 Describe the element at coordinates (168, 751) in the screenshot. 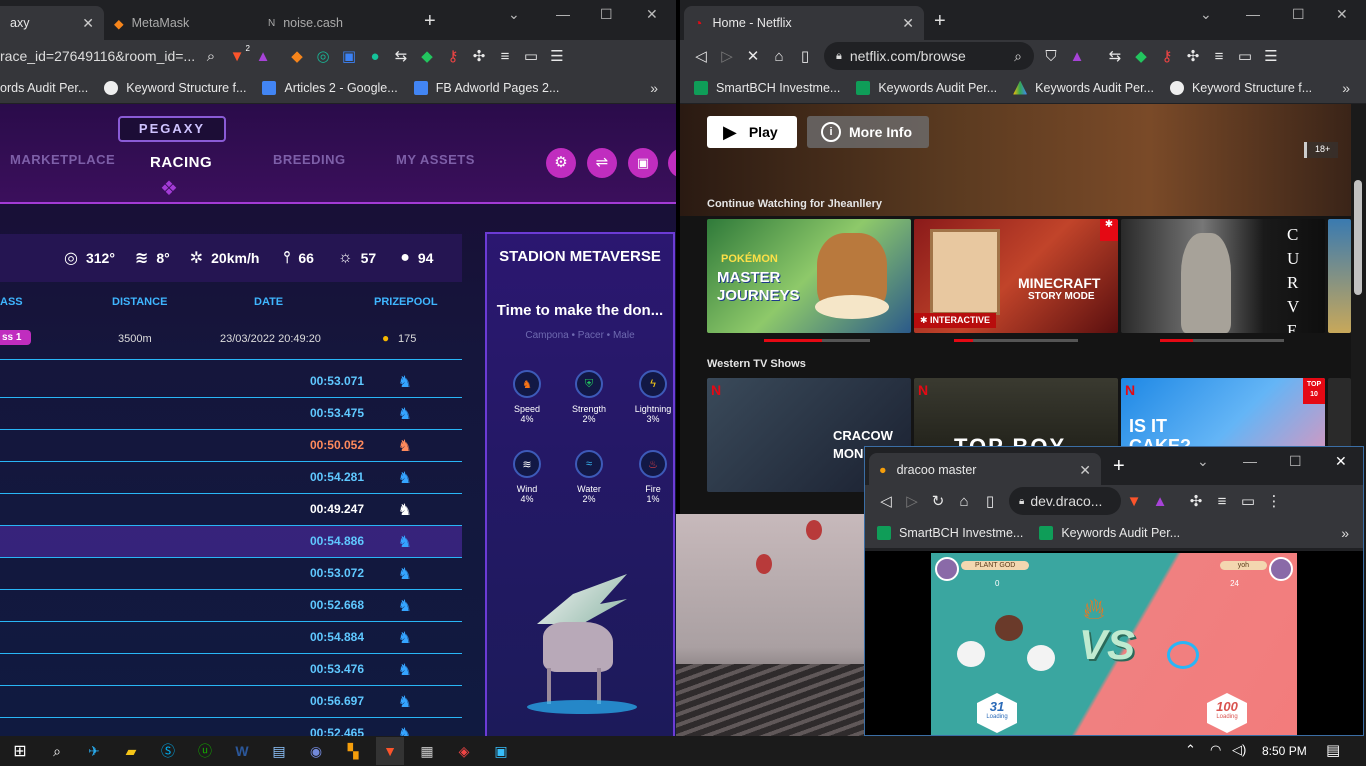

I see `skype-icon: Ⓢ` at that location.